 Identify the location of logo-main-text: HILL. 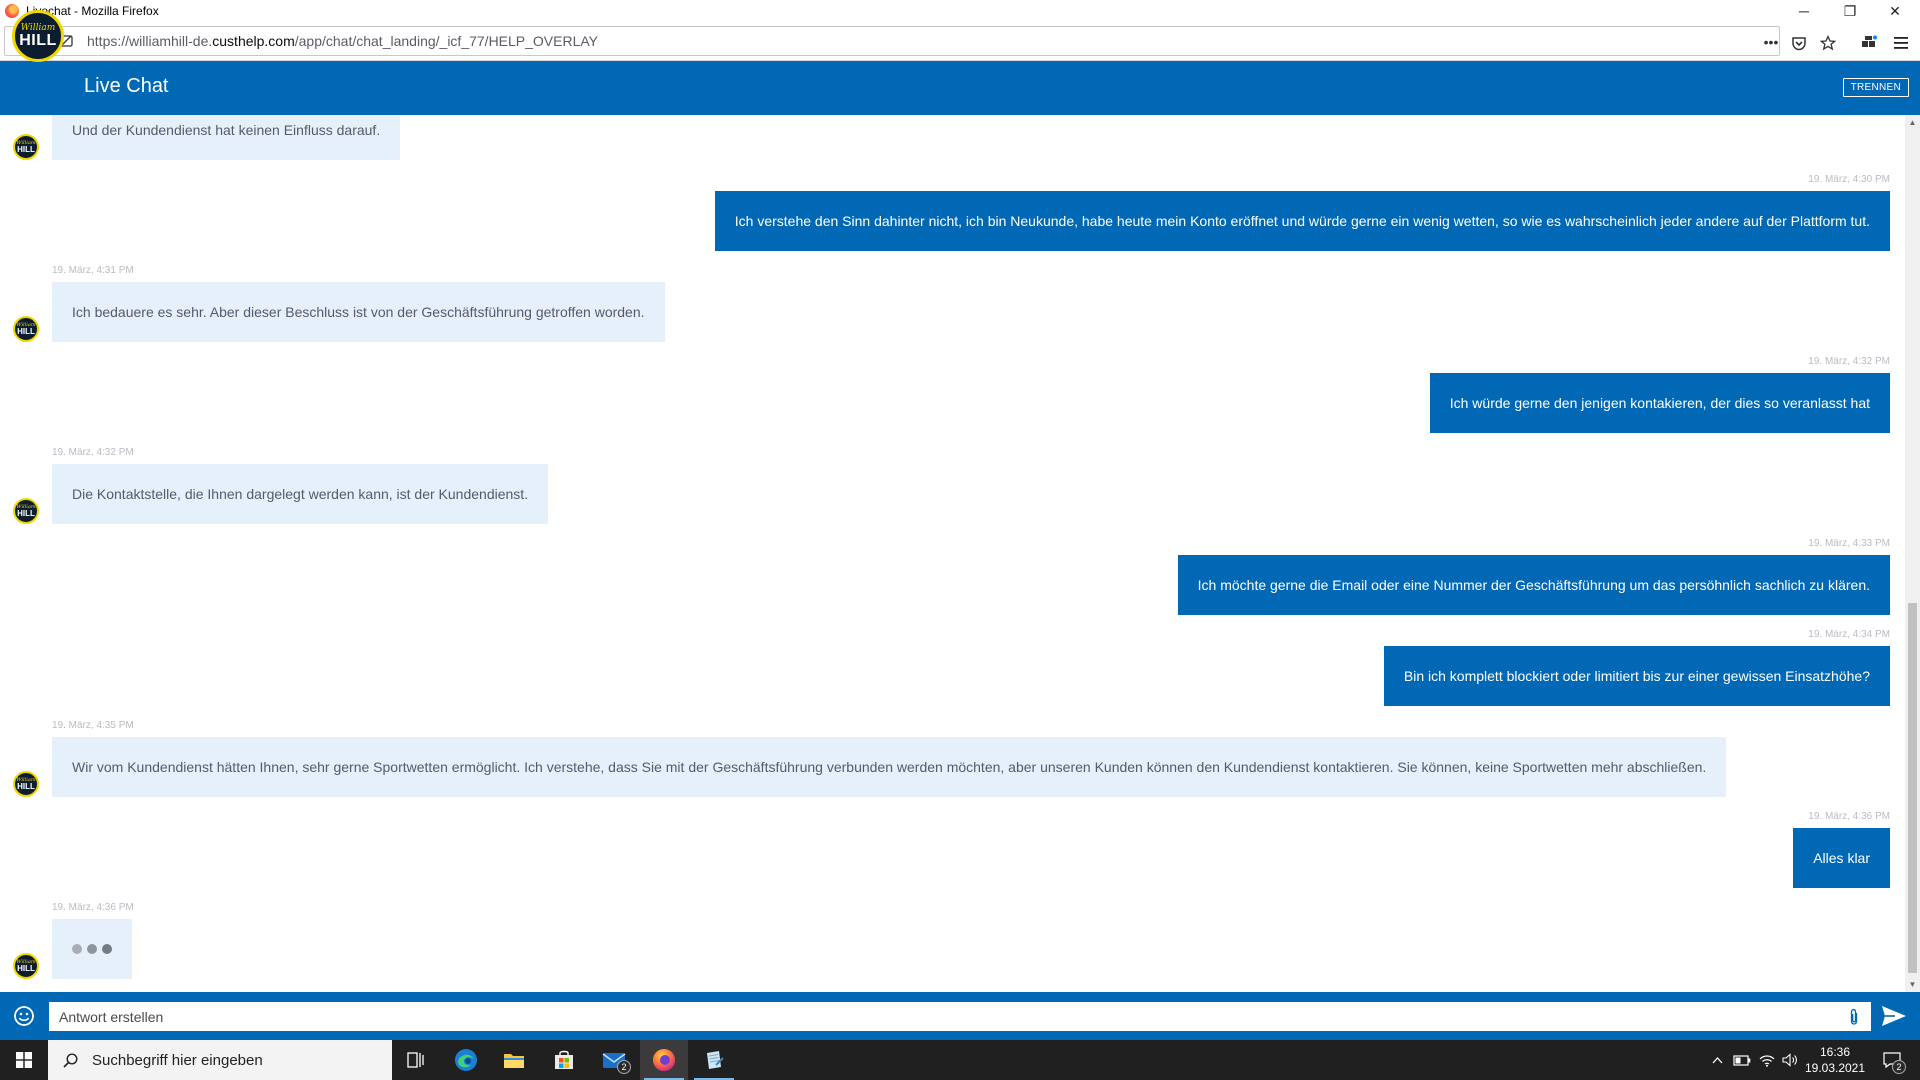
(38, 40).